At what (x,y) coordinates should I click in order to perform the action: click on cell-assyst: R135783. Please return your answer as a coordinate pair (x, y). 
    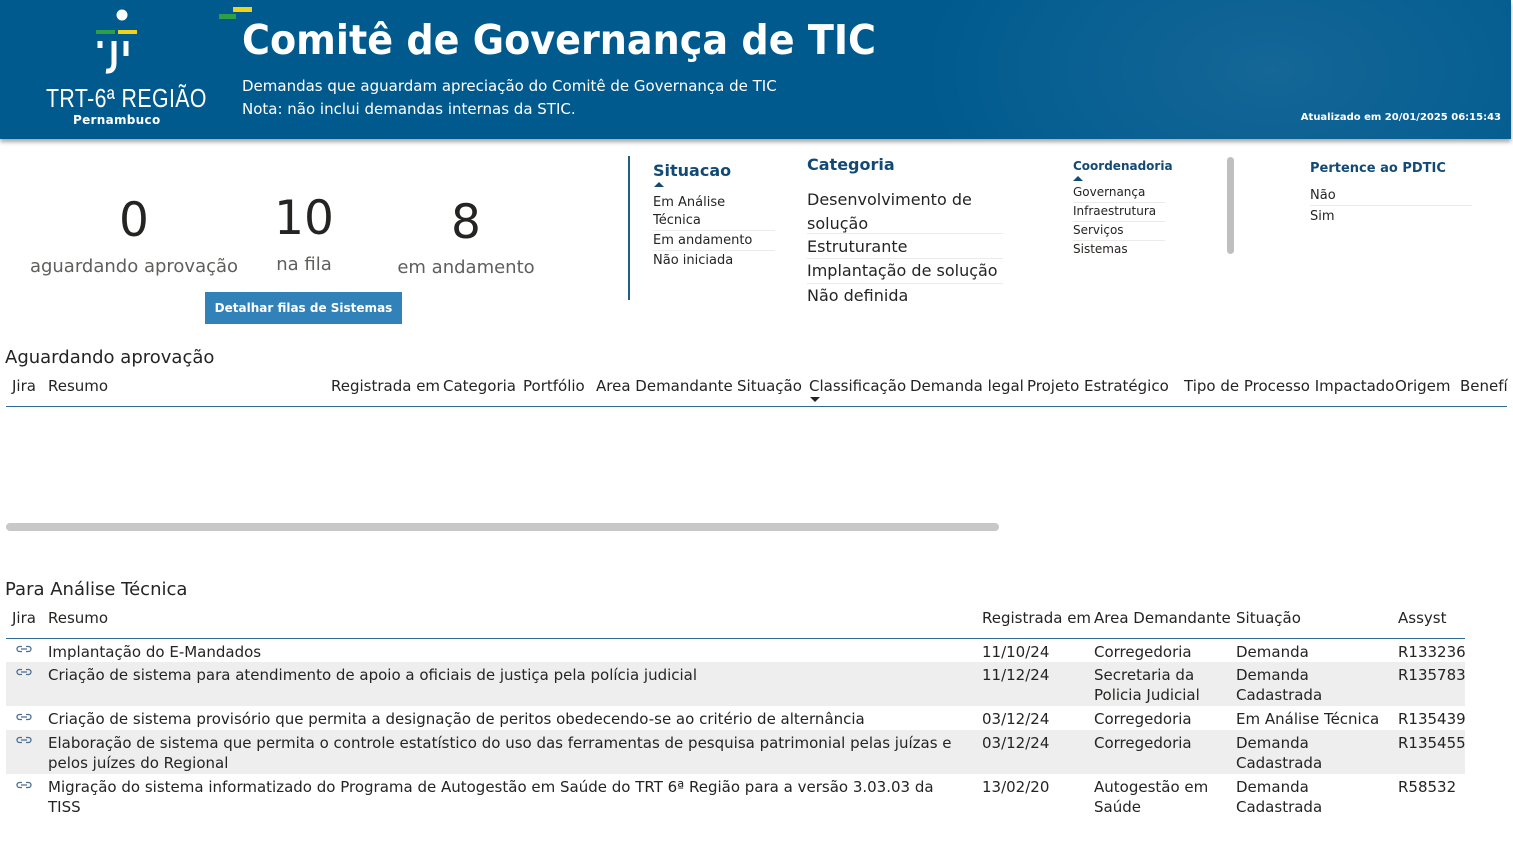
    Looking at the image, I should click on (1432, 675).